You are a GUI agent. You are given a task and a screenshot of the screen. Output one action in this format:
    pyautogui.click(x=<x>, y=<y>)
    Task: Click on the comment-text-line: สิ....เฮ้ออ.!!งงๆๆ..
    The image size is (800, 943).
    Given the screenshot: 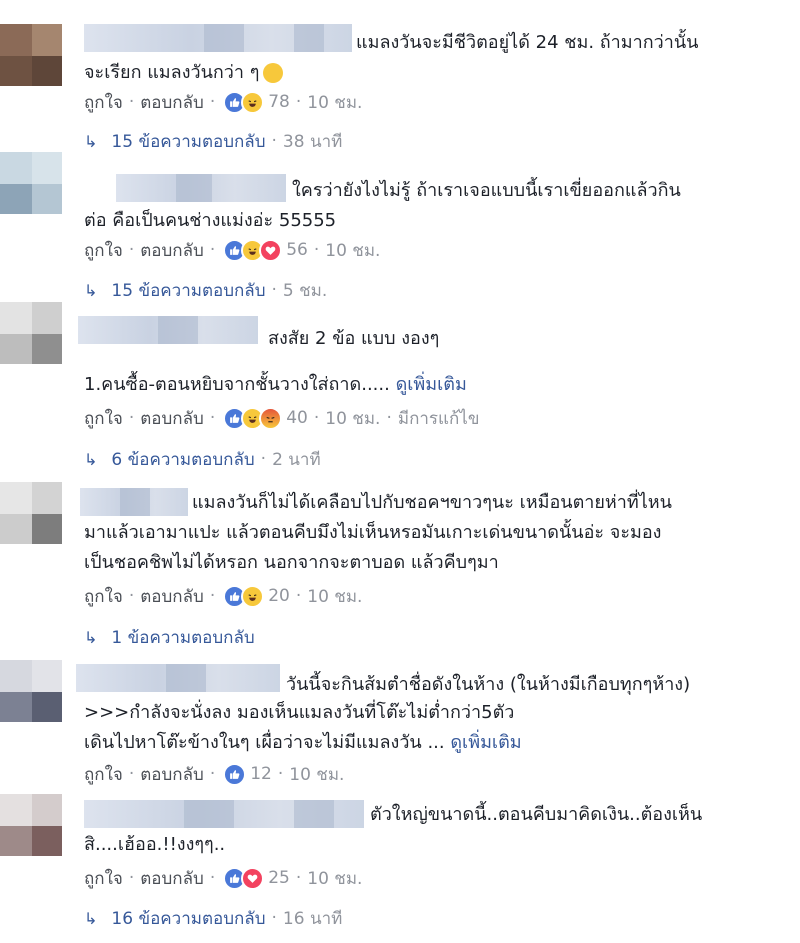 What is the action you would take?
    pyautogui.click(x=155, y=844)
    